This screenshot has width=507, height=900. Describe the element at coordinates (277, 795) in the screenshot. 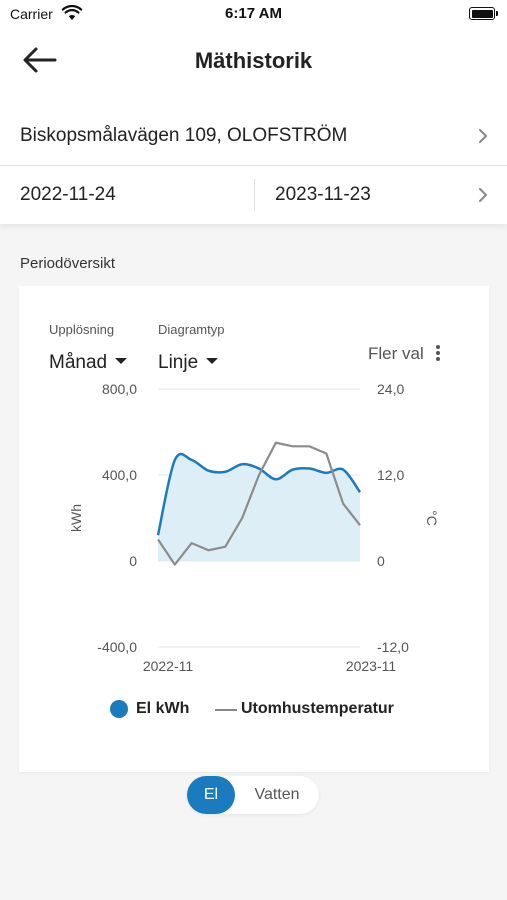

I see `toggle-water: Vatten` at that location.